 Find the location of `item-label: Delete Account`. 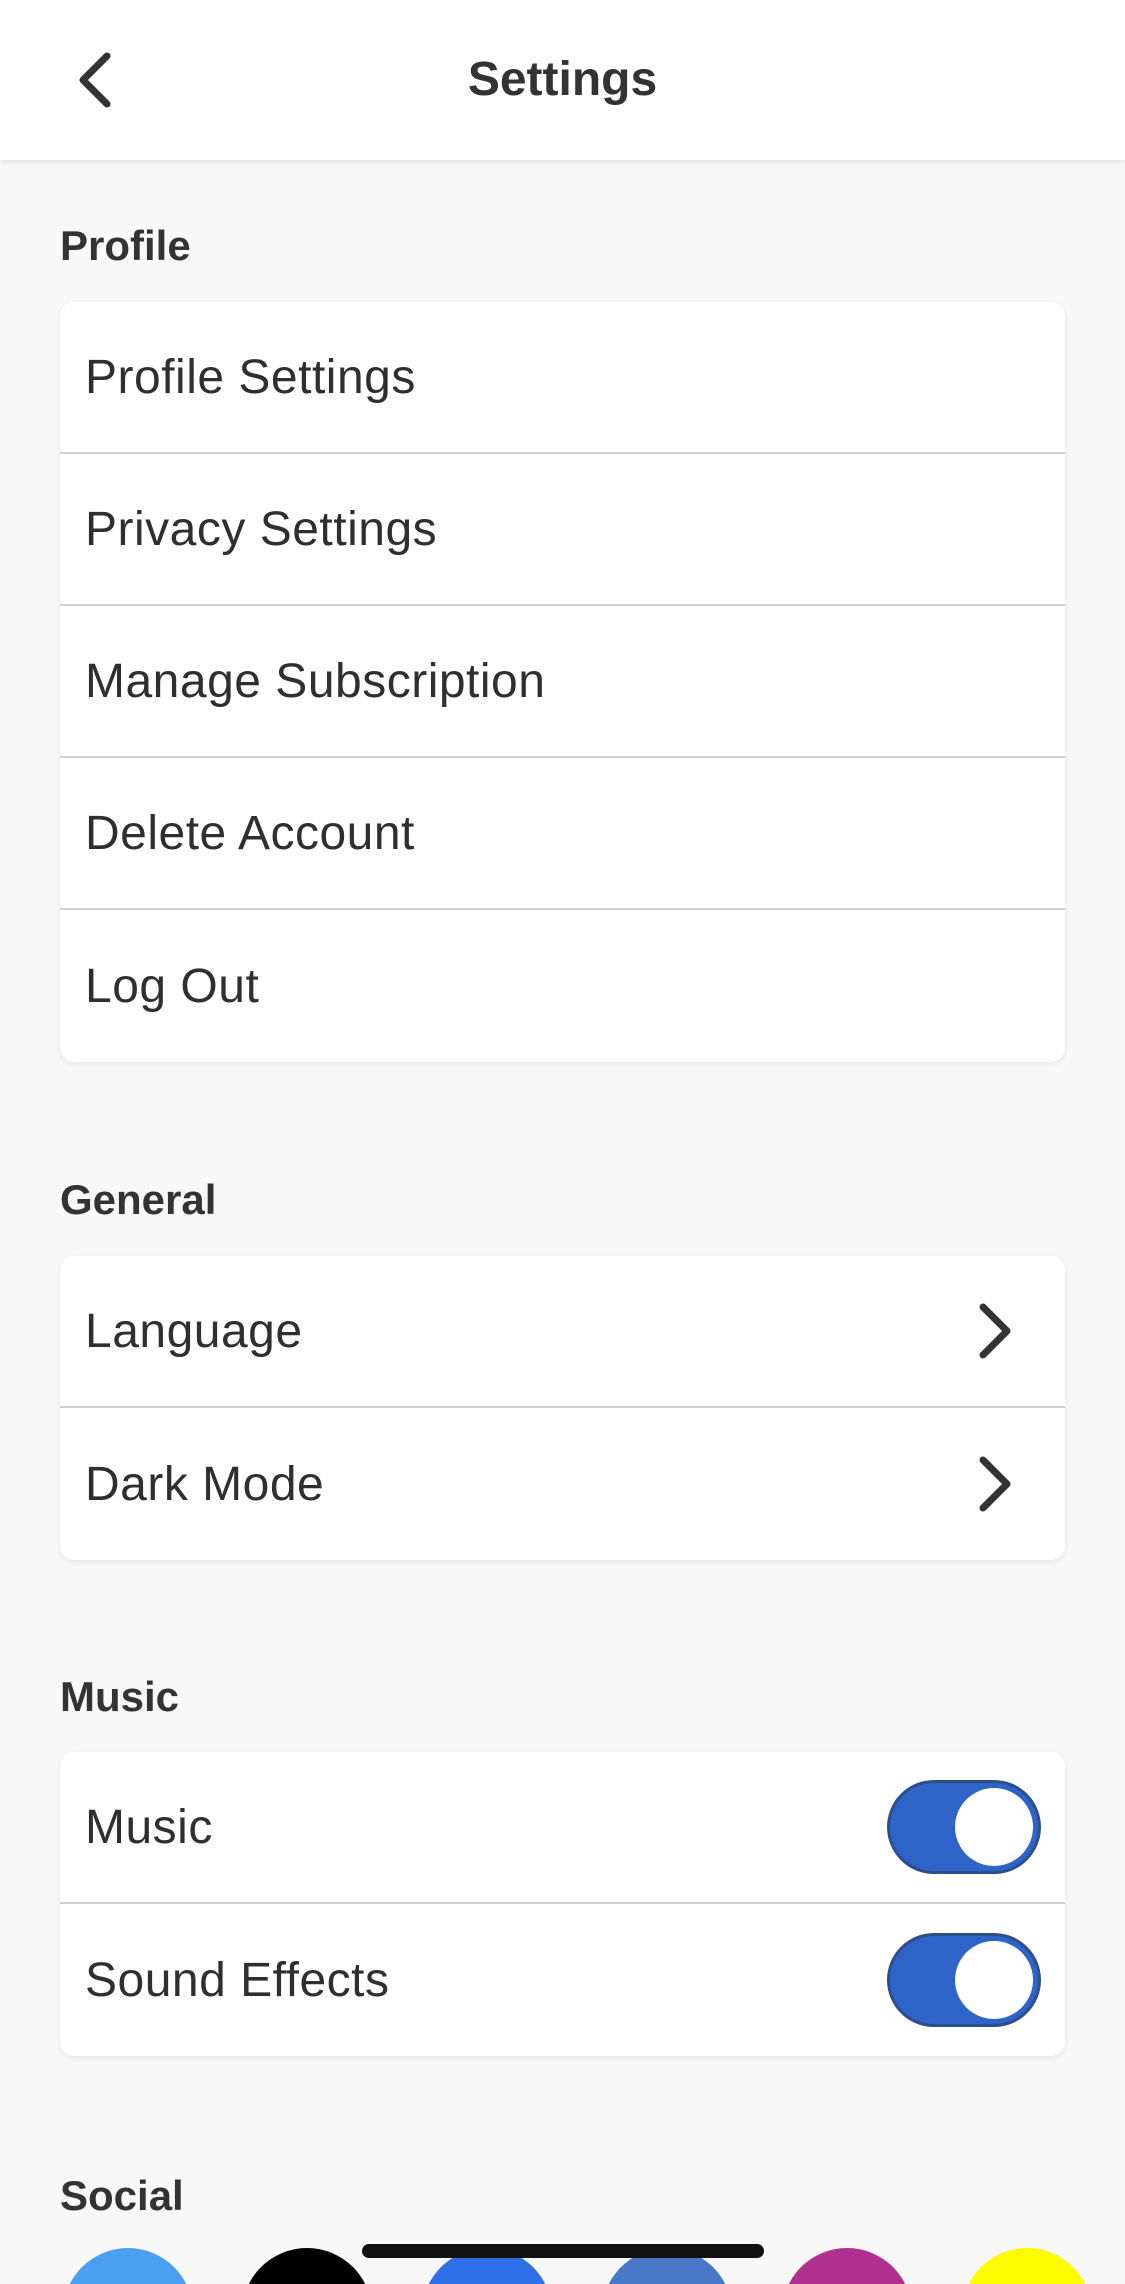

item-label: Delete Account is located at coordinates (250, 833).